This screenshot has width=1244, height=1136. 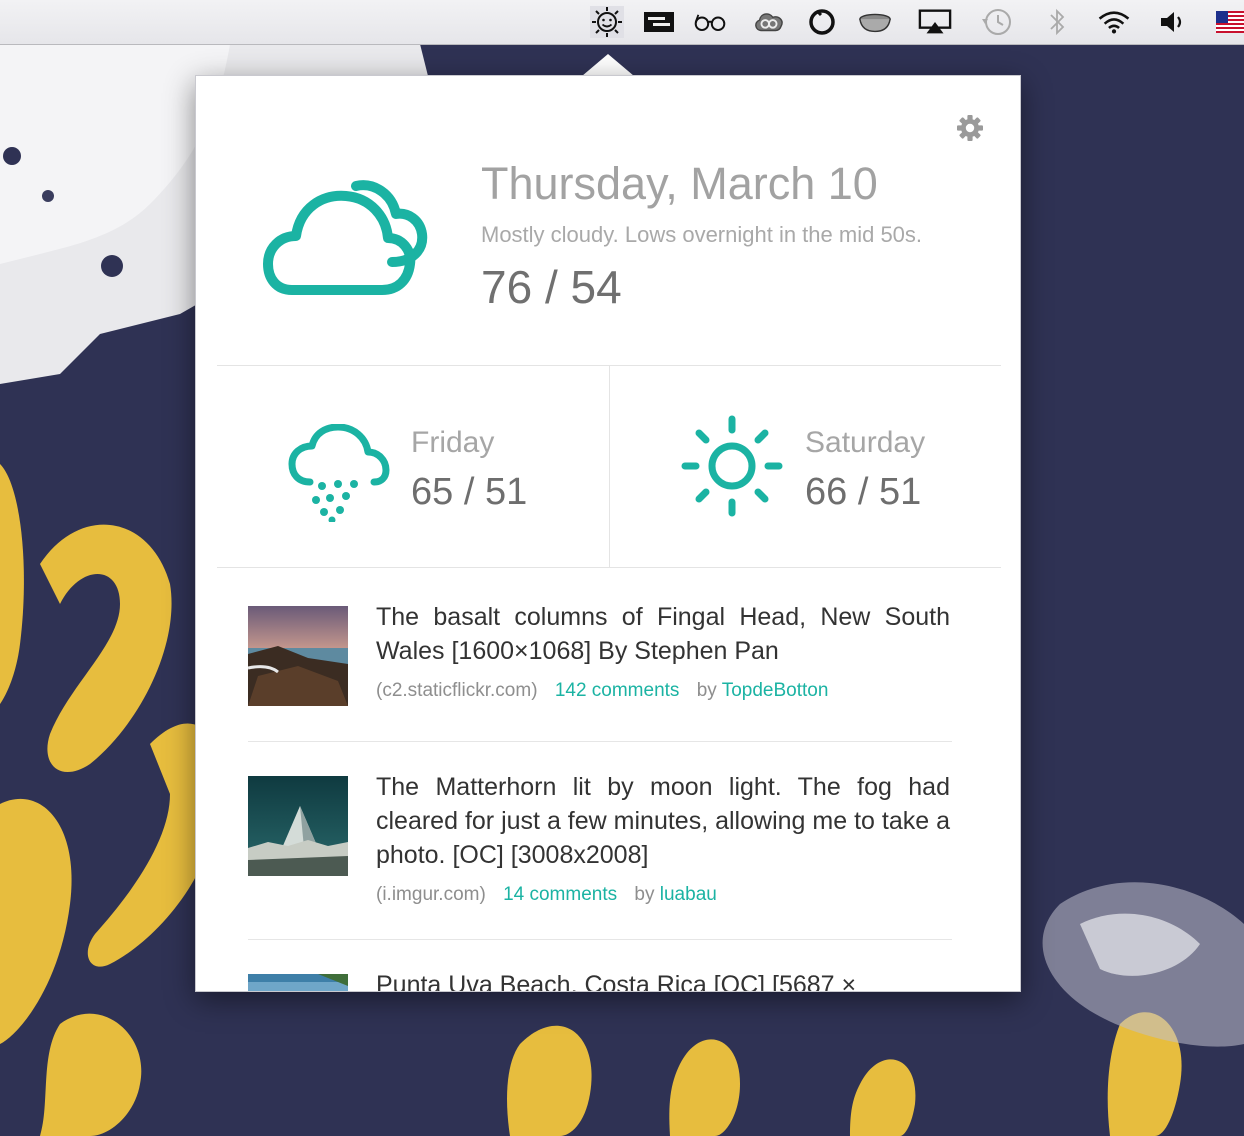 What do you see at coordinates (608, 65) in the screenshot?
I see `popover-arrow` at bounding box center [608, 65].